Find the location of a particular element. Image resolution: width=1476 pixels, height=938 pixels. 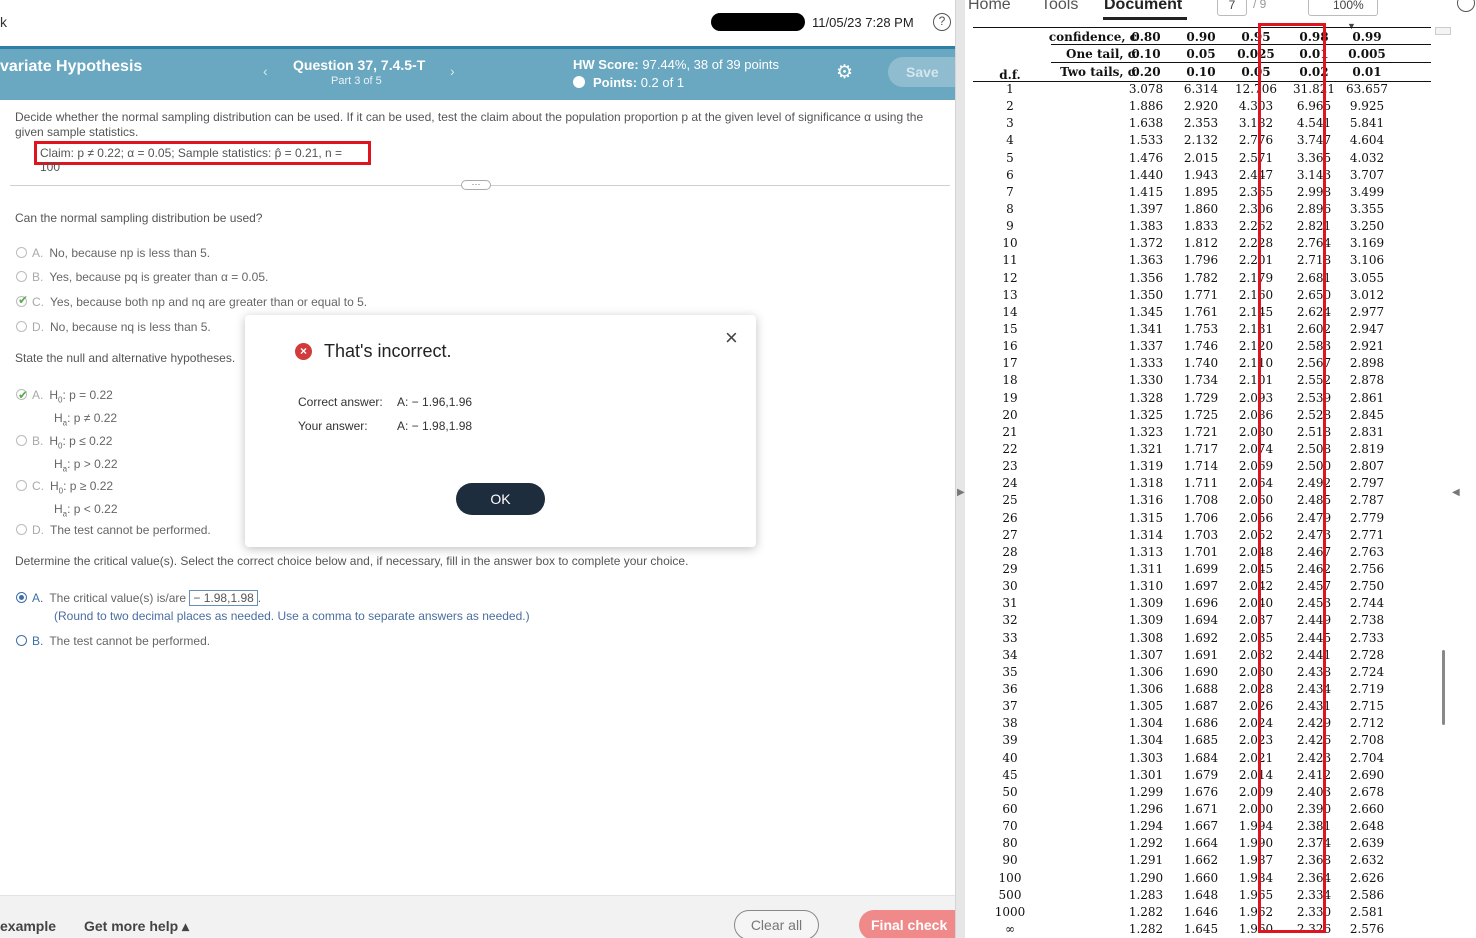

df-value: 60 is located at coordinates (1010, 809).